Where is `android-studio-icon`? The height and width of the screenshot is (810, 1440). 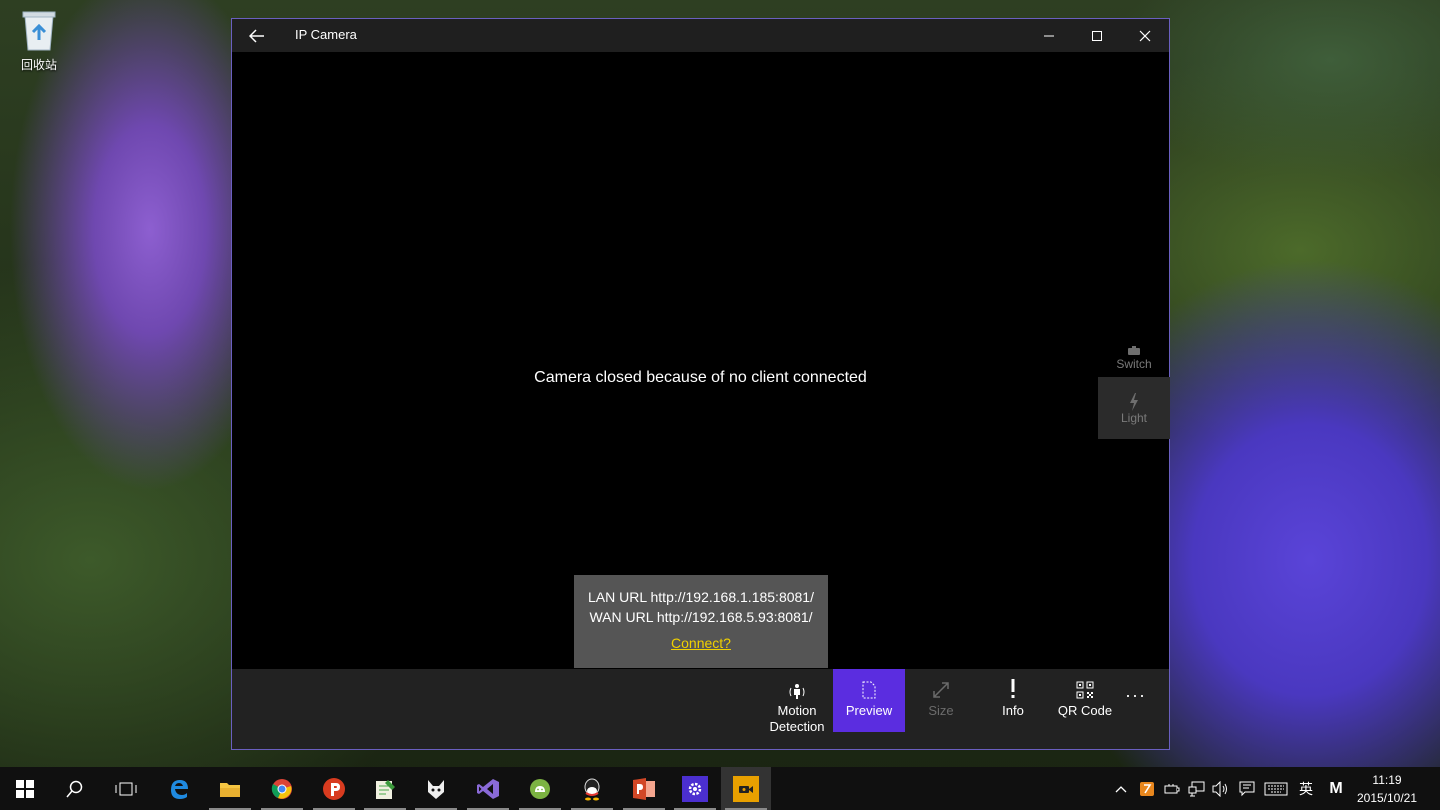 android-studio-icon is located at coordinates (540, 788).